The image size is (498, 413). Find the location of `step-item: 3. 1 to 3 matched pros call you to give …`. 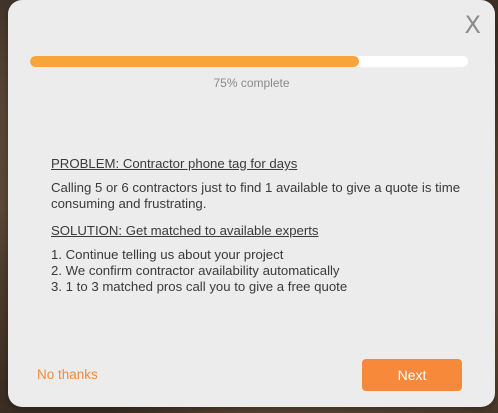

step-item: 3. 1 to 3 matched pros call you to give … is located at coordinates (199, 286).